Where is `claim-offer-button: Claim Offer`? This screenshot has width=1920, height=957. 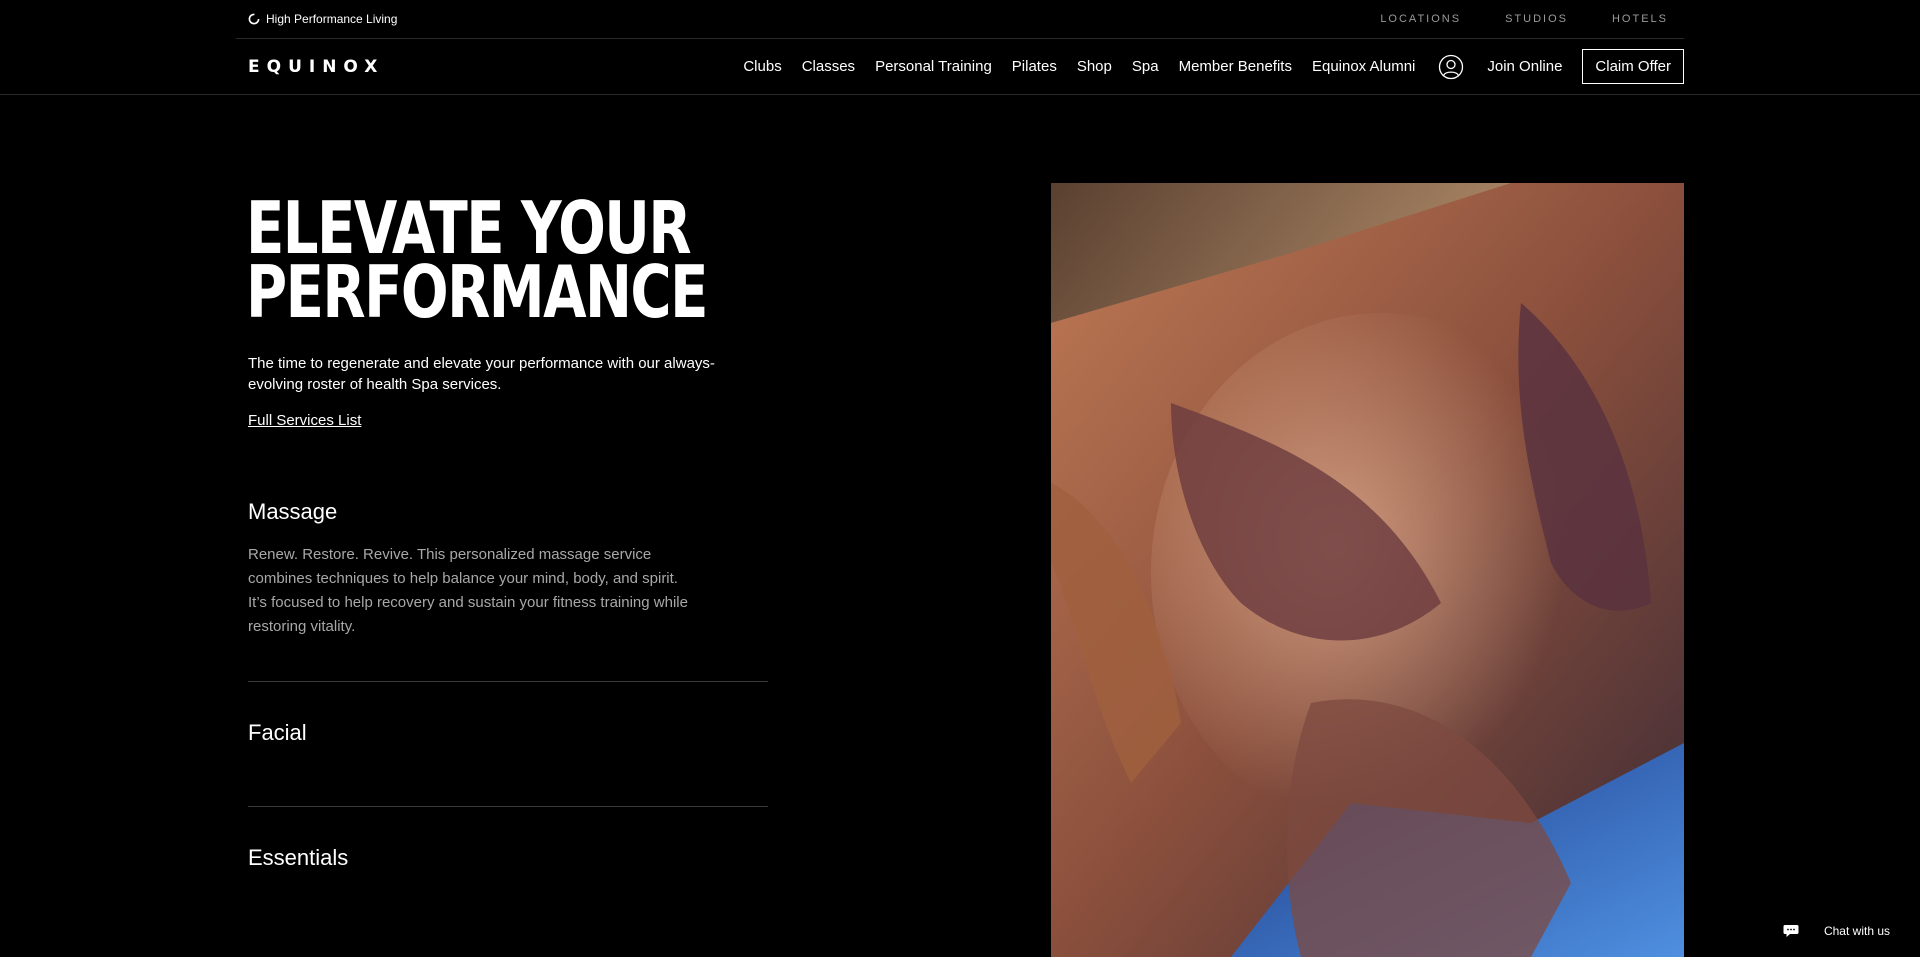 claim-offer-button: Claim Offer is located at coordinates (1633, 66).